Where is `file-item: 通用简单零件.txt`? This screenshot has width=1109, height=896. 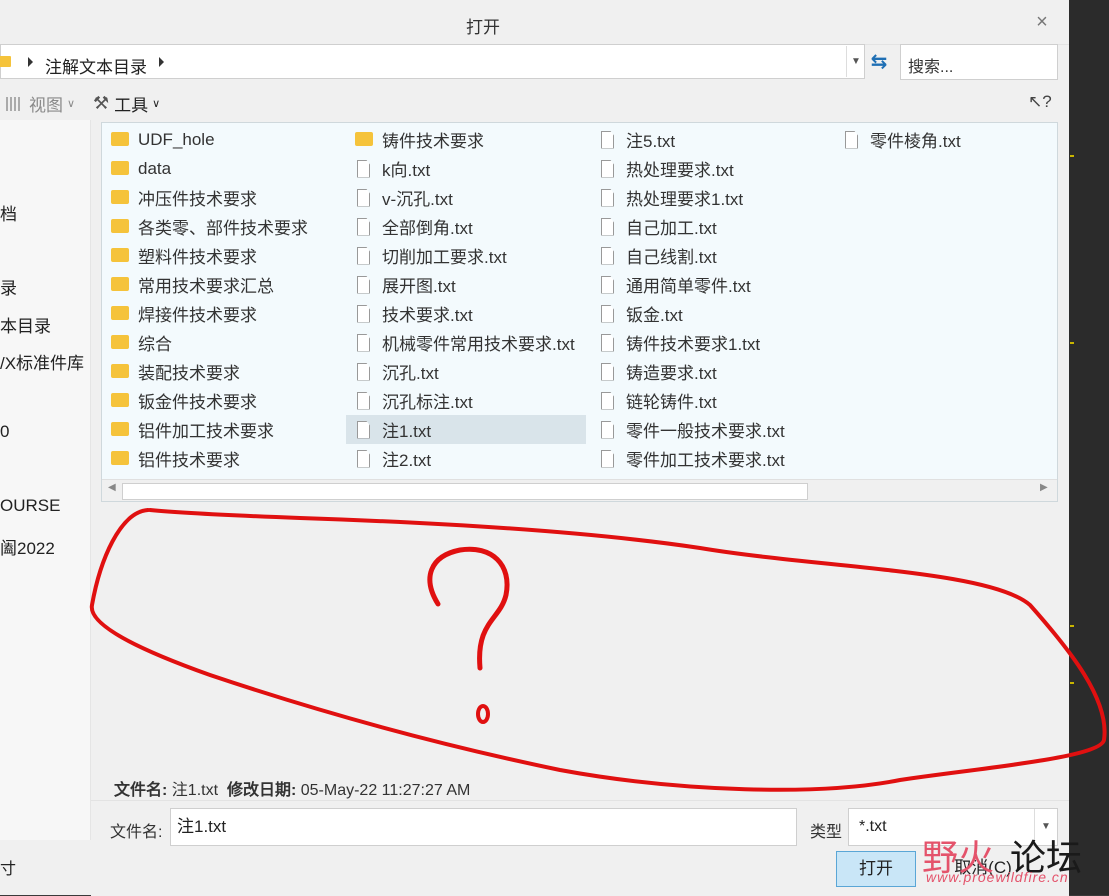 file-item: 通用简单零件.txt is located at coordinates (710, 284).